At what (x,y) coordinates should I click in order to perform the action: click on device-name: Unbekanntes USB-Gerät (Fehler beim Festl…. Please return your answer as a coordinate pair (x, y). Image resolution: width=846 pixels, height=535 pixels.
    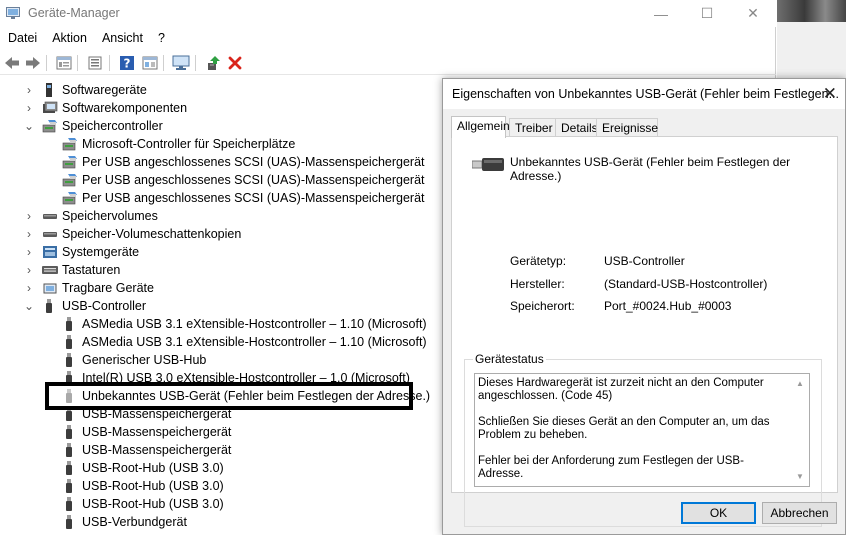
    Looking at the image, I should click on (650, 169).